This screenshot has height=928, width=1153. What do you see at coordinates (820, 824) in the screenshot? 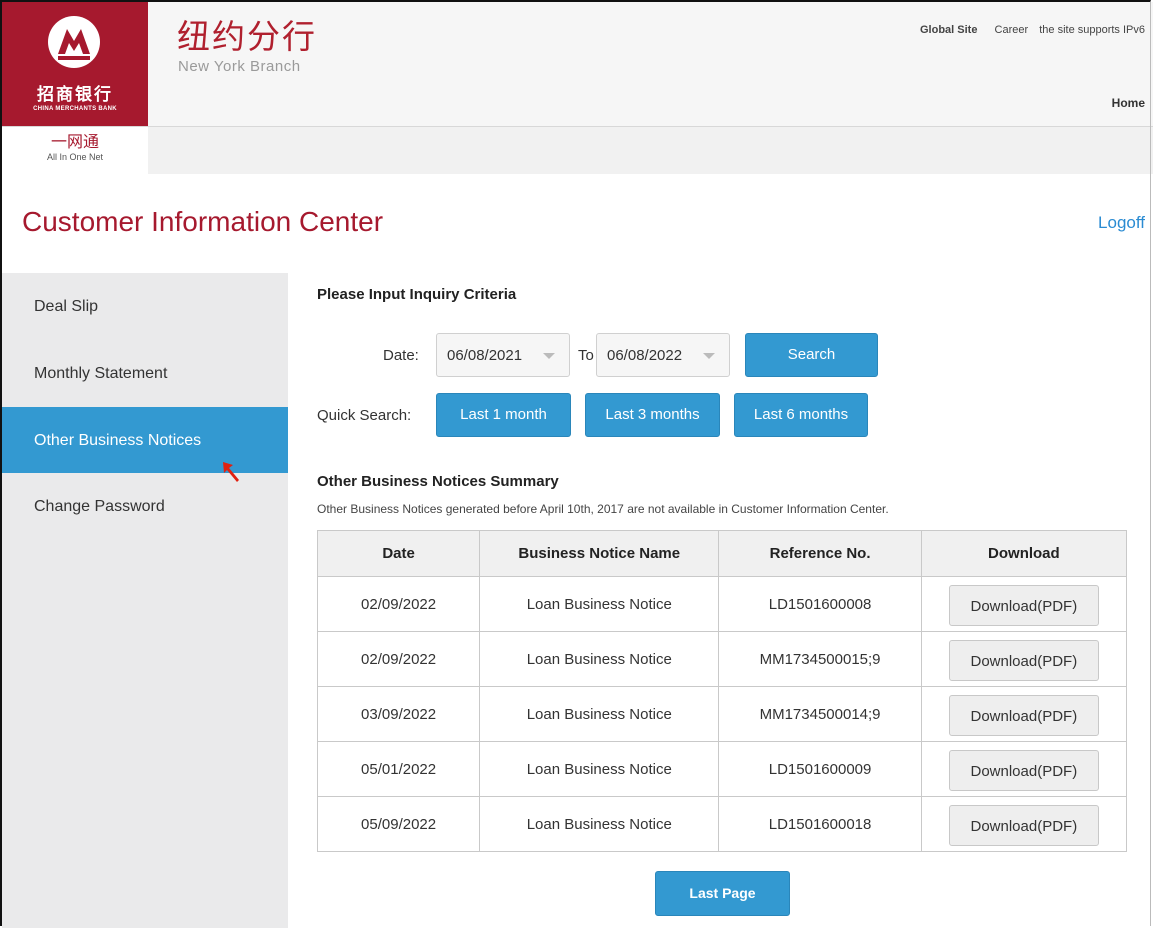
I see `row-reference: LD1501600018` at bounding box center [820, 824].